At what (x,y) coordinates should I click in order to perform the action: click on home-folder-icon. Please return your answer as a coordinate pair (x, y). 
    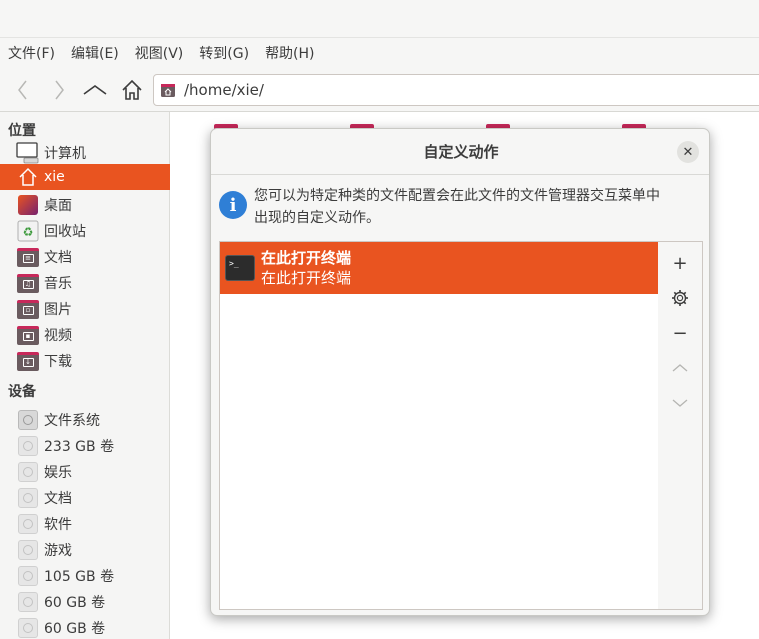
    Looking at the image, I should click on (28, 177).